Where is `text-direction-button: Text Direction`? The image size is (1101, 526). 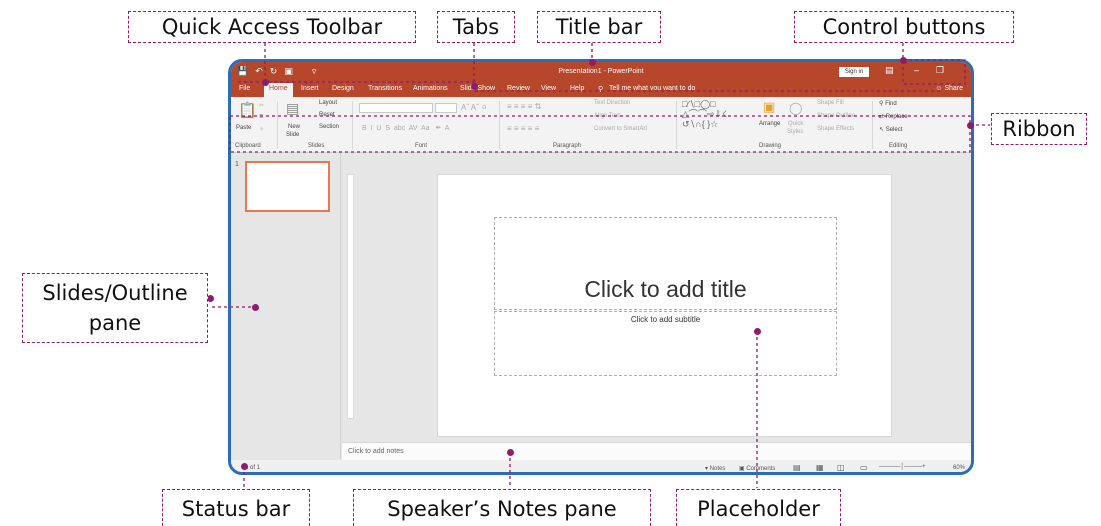
text-direction-button: Text Direction is located at coordinates (612, 103).